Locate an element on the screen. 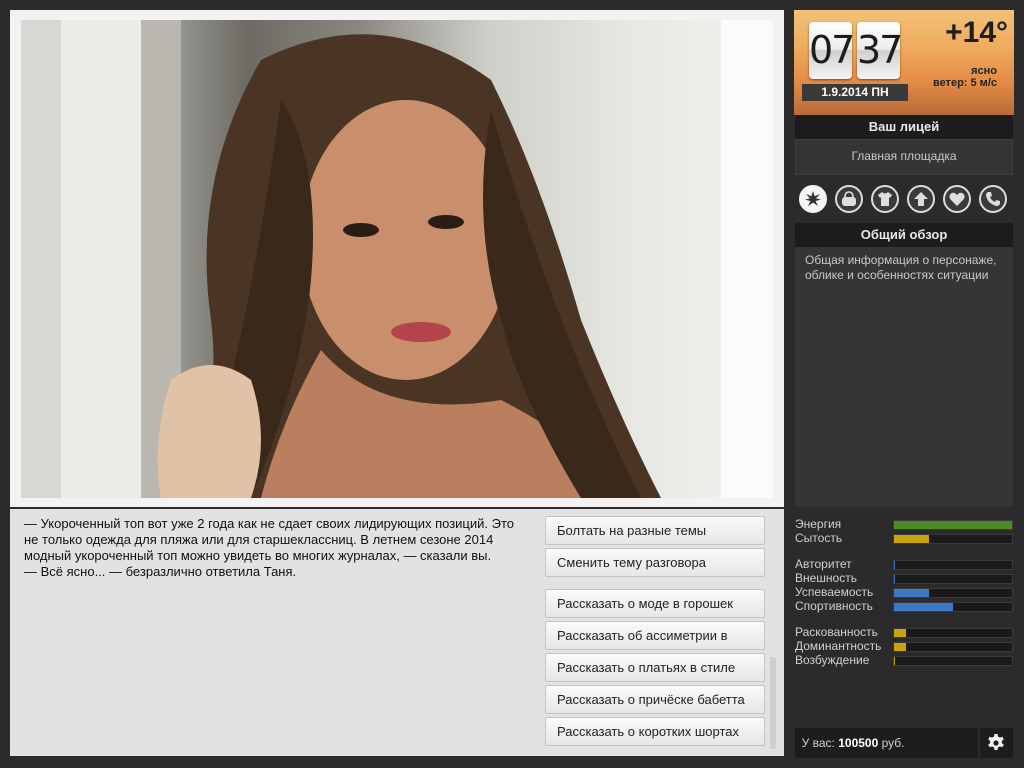 The width and height of the screenshot is (1024, 768). clock-date: 1.9.2014 ПН is located at coordinates (855, 92).